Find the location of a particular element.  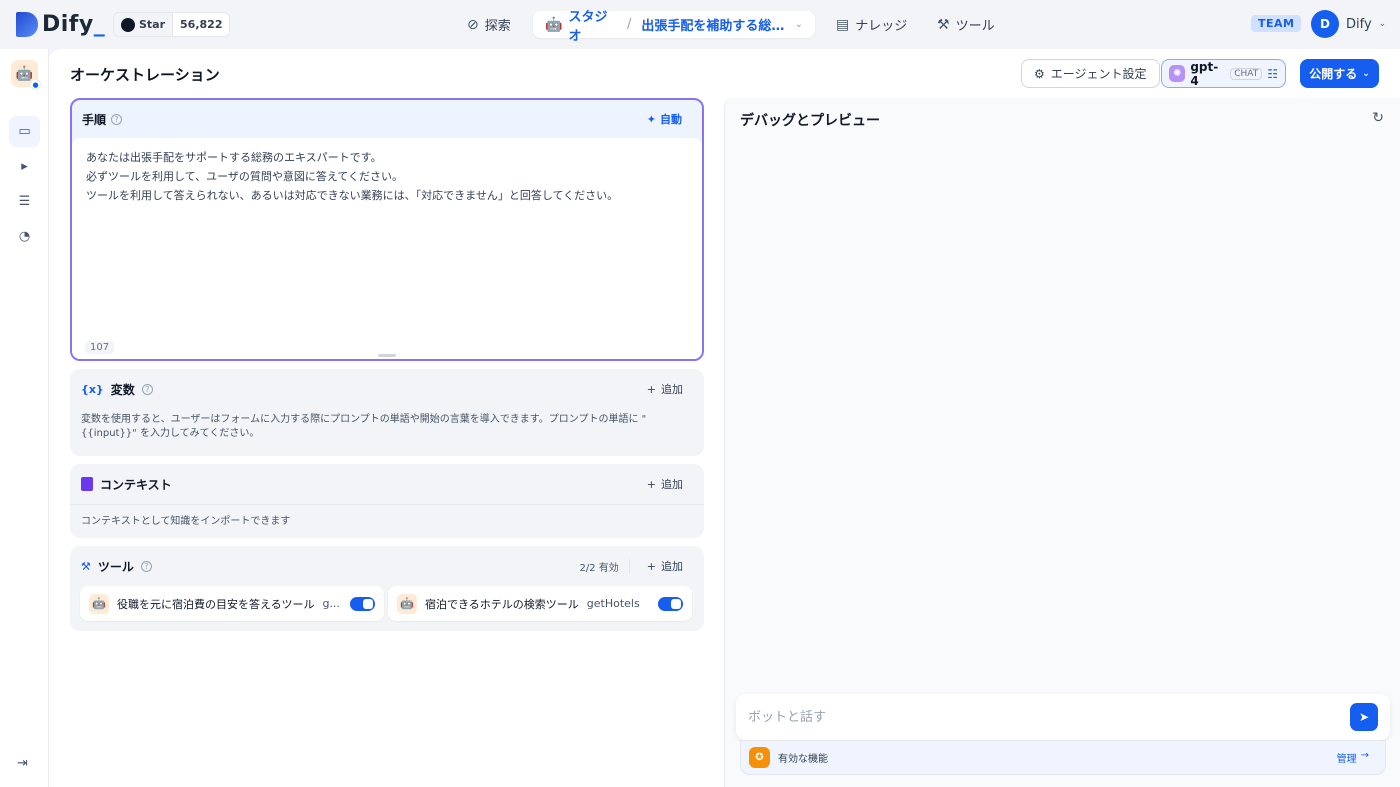

instructions-title: 手順 is located at coordinates (94, 119).